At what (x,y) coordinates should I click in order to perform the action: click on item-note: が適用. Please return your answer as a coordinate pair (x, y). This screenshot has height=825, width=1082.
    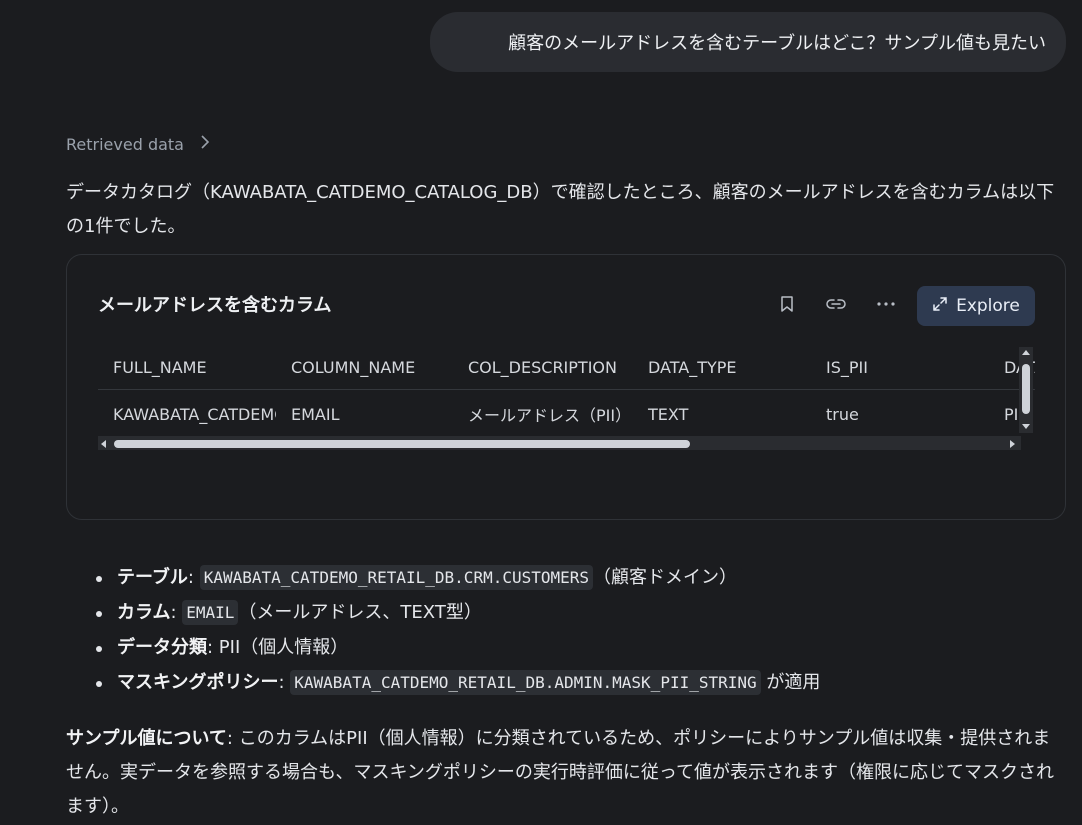
    Looking at the image, I should click on (790, 682).